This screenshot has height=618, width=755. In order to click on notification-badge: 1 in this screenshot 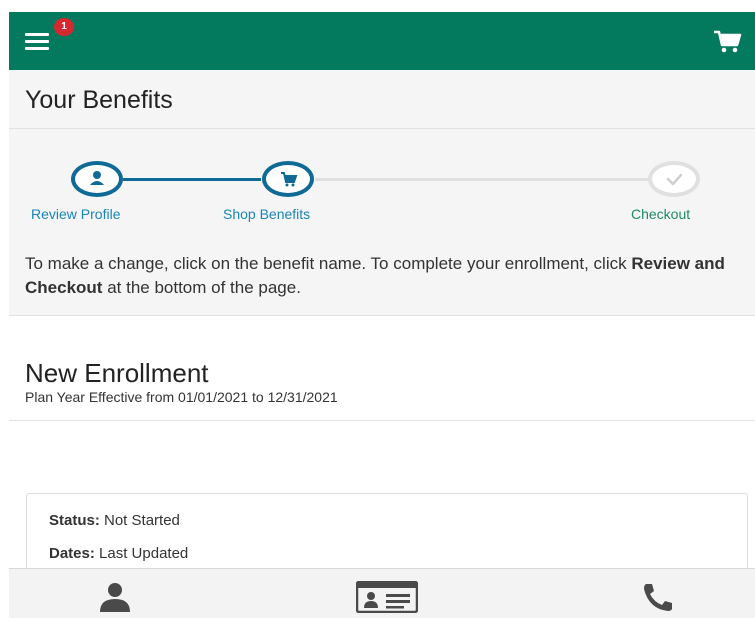, I will do `click(64, 27)`.